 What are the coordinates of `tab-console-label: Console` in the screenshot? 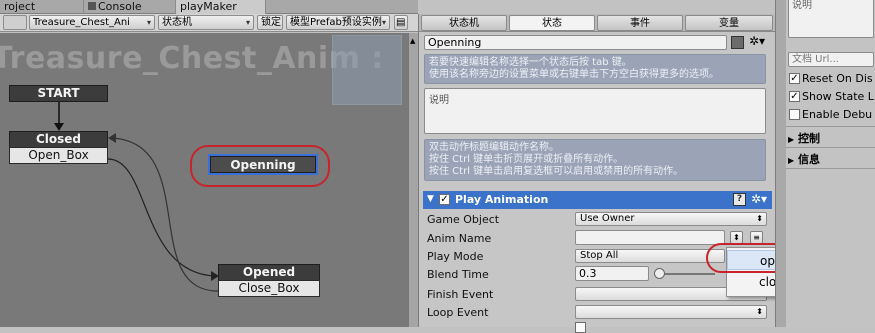 It's located at (120, 6).